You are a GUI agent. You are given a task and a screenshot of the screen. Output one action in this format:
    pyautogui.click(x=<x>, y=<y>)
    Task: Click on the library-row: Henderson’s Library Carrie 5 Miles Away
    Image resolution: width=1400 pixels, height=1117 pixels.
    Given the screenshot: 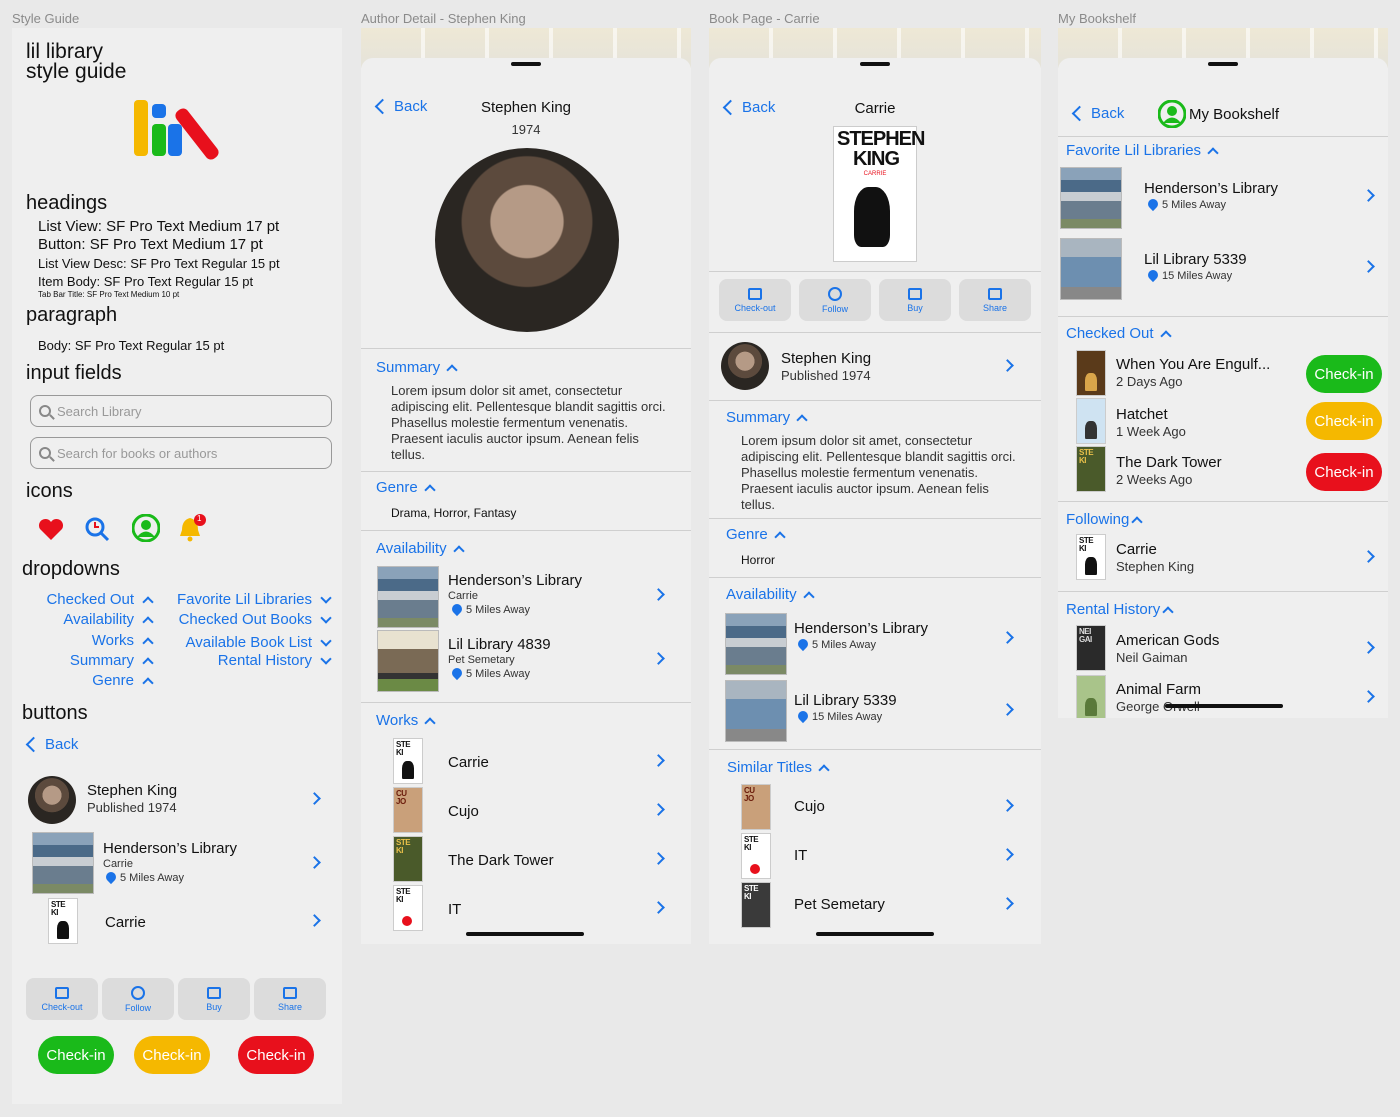 What is the action you would take?
    pyautogui.click(x=177, y=863)
    